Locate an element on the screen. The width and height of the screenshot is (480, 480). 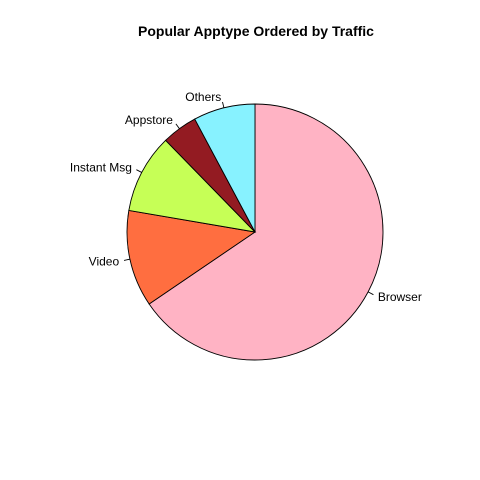
pie-label-instant-msg: Instant Msg is located at coordinates (101, 167).